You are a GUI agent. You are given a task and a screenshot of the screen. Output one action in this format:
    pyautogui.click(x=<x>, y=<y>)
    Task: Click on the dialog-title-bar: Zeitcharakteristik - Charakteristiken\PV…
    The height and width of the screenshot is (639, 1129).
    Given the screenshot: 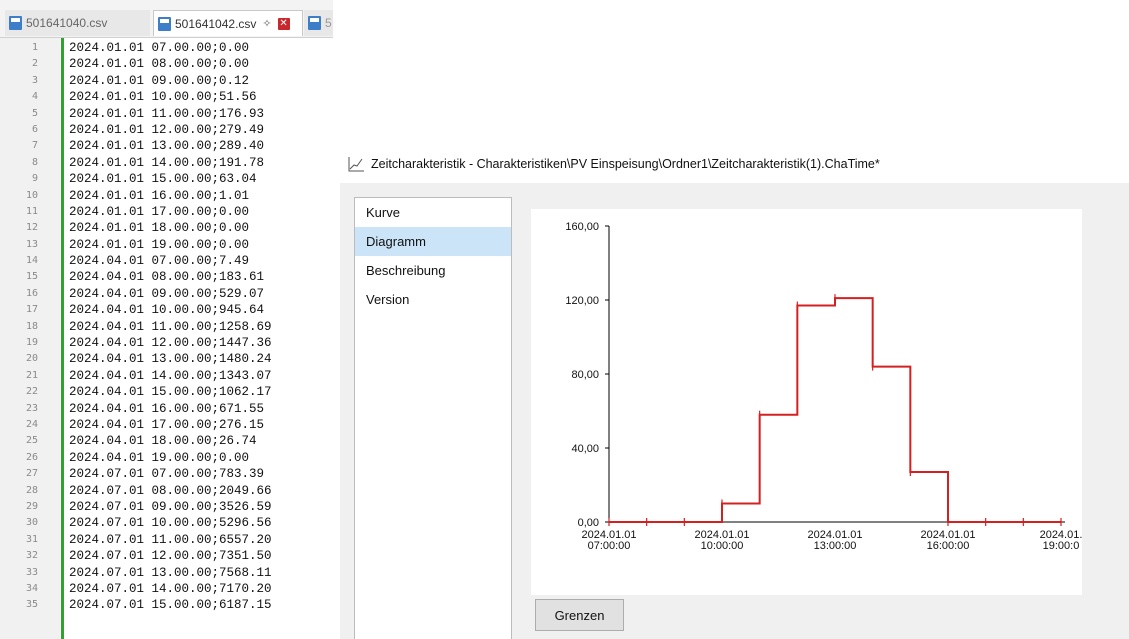 What is the action you would take?
    pyautogui.click(x=734, y=164)
    